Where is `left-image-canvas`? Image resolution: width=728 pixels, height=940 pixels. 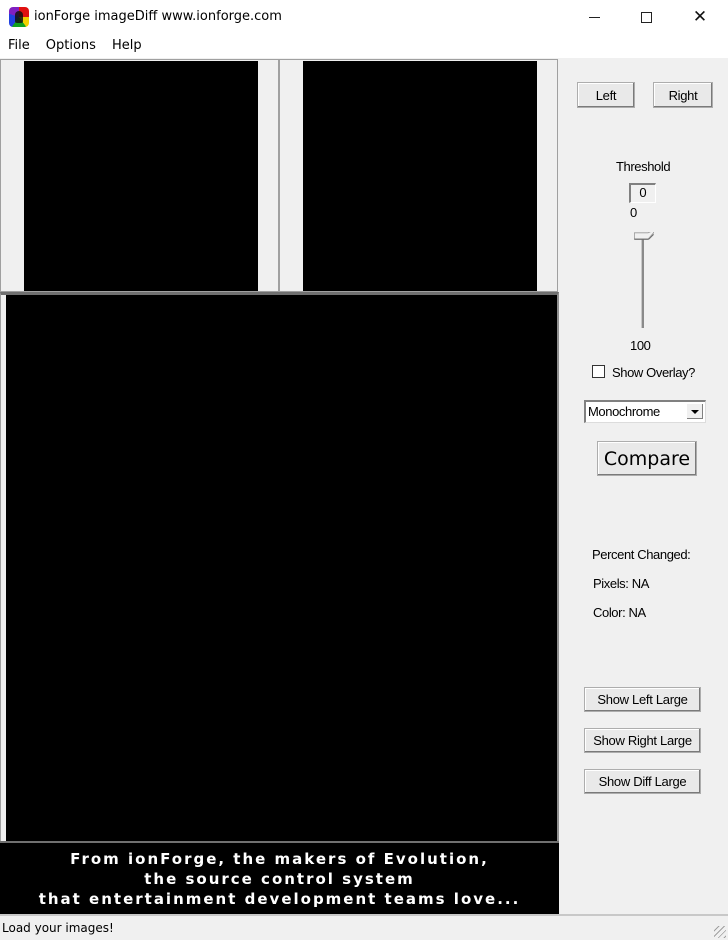 left-image-canvas is located at coordinates (141, 176).